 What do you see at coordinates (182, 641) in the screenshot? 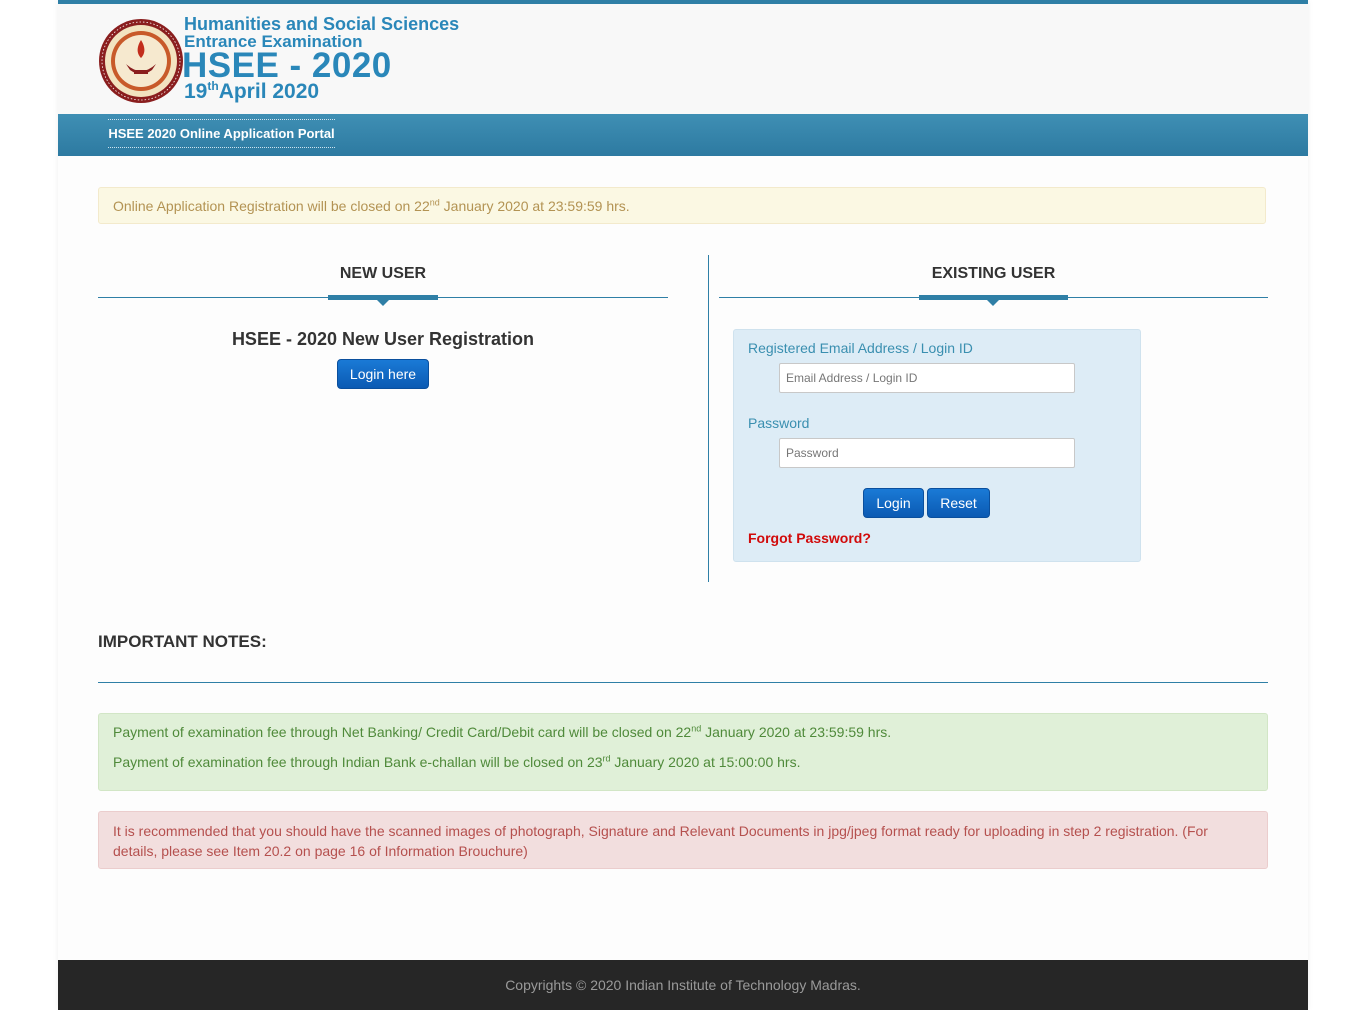
I see `important-notes-title: IMPORTANT NOTES:` at bounding box center [182, 641].